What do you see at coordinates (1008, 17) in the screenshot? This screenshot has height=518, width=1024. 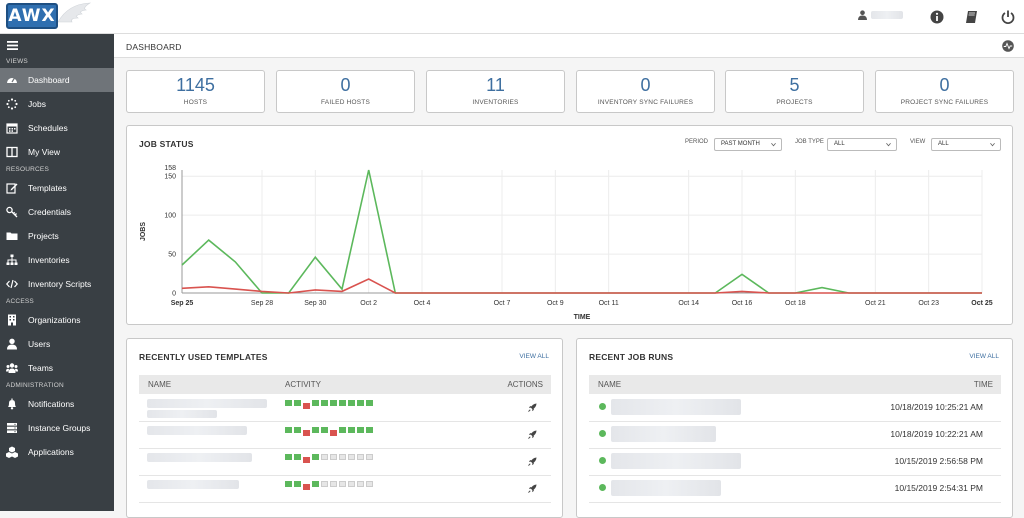 I see `power-icon` at bounding box center [1008, 17].